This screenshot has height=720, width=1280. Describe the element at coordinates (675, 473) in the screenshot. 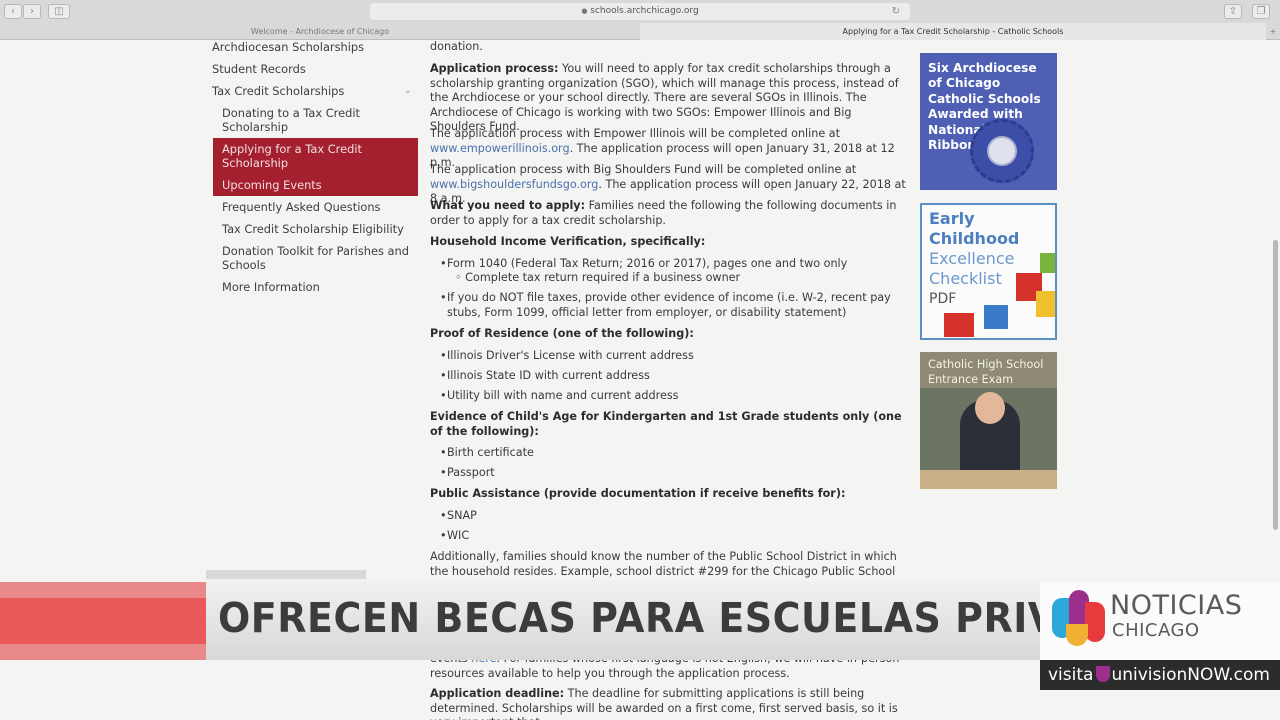

I see `list-item: • Passport` at that location.